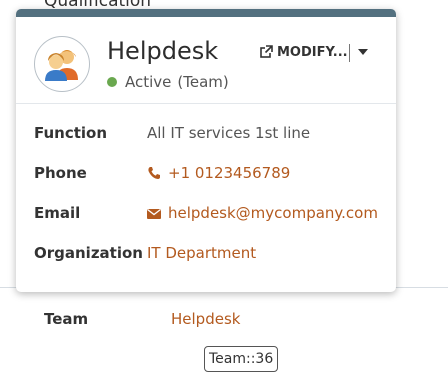 The width and height of the screenshot is (448, 386). I want to click on organization-label: Organization, so click(88, 253).